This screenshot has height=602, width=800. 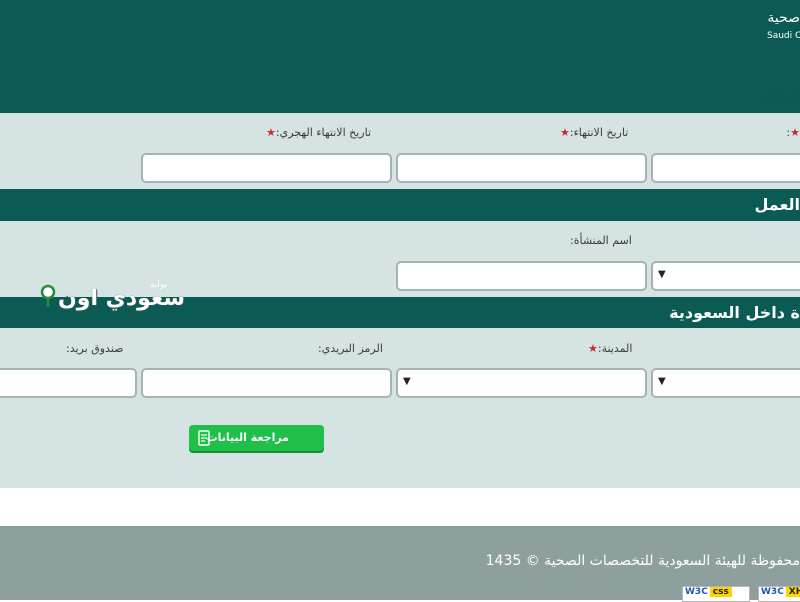 What do you see at coordinates (734, 312) in the screenshot?
I see `address-section-title: ة داخل السعودية` at bounding box center [734, 312].